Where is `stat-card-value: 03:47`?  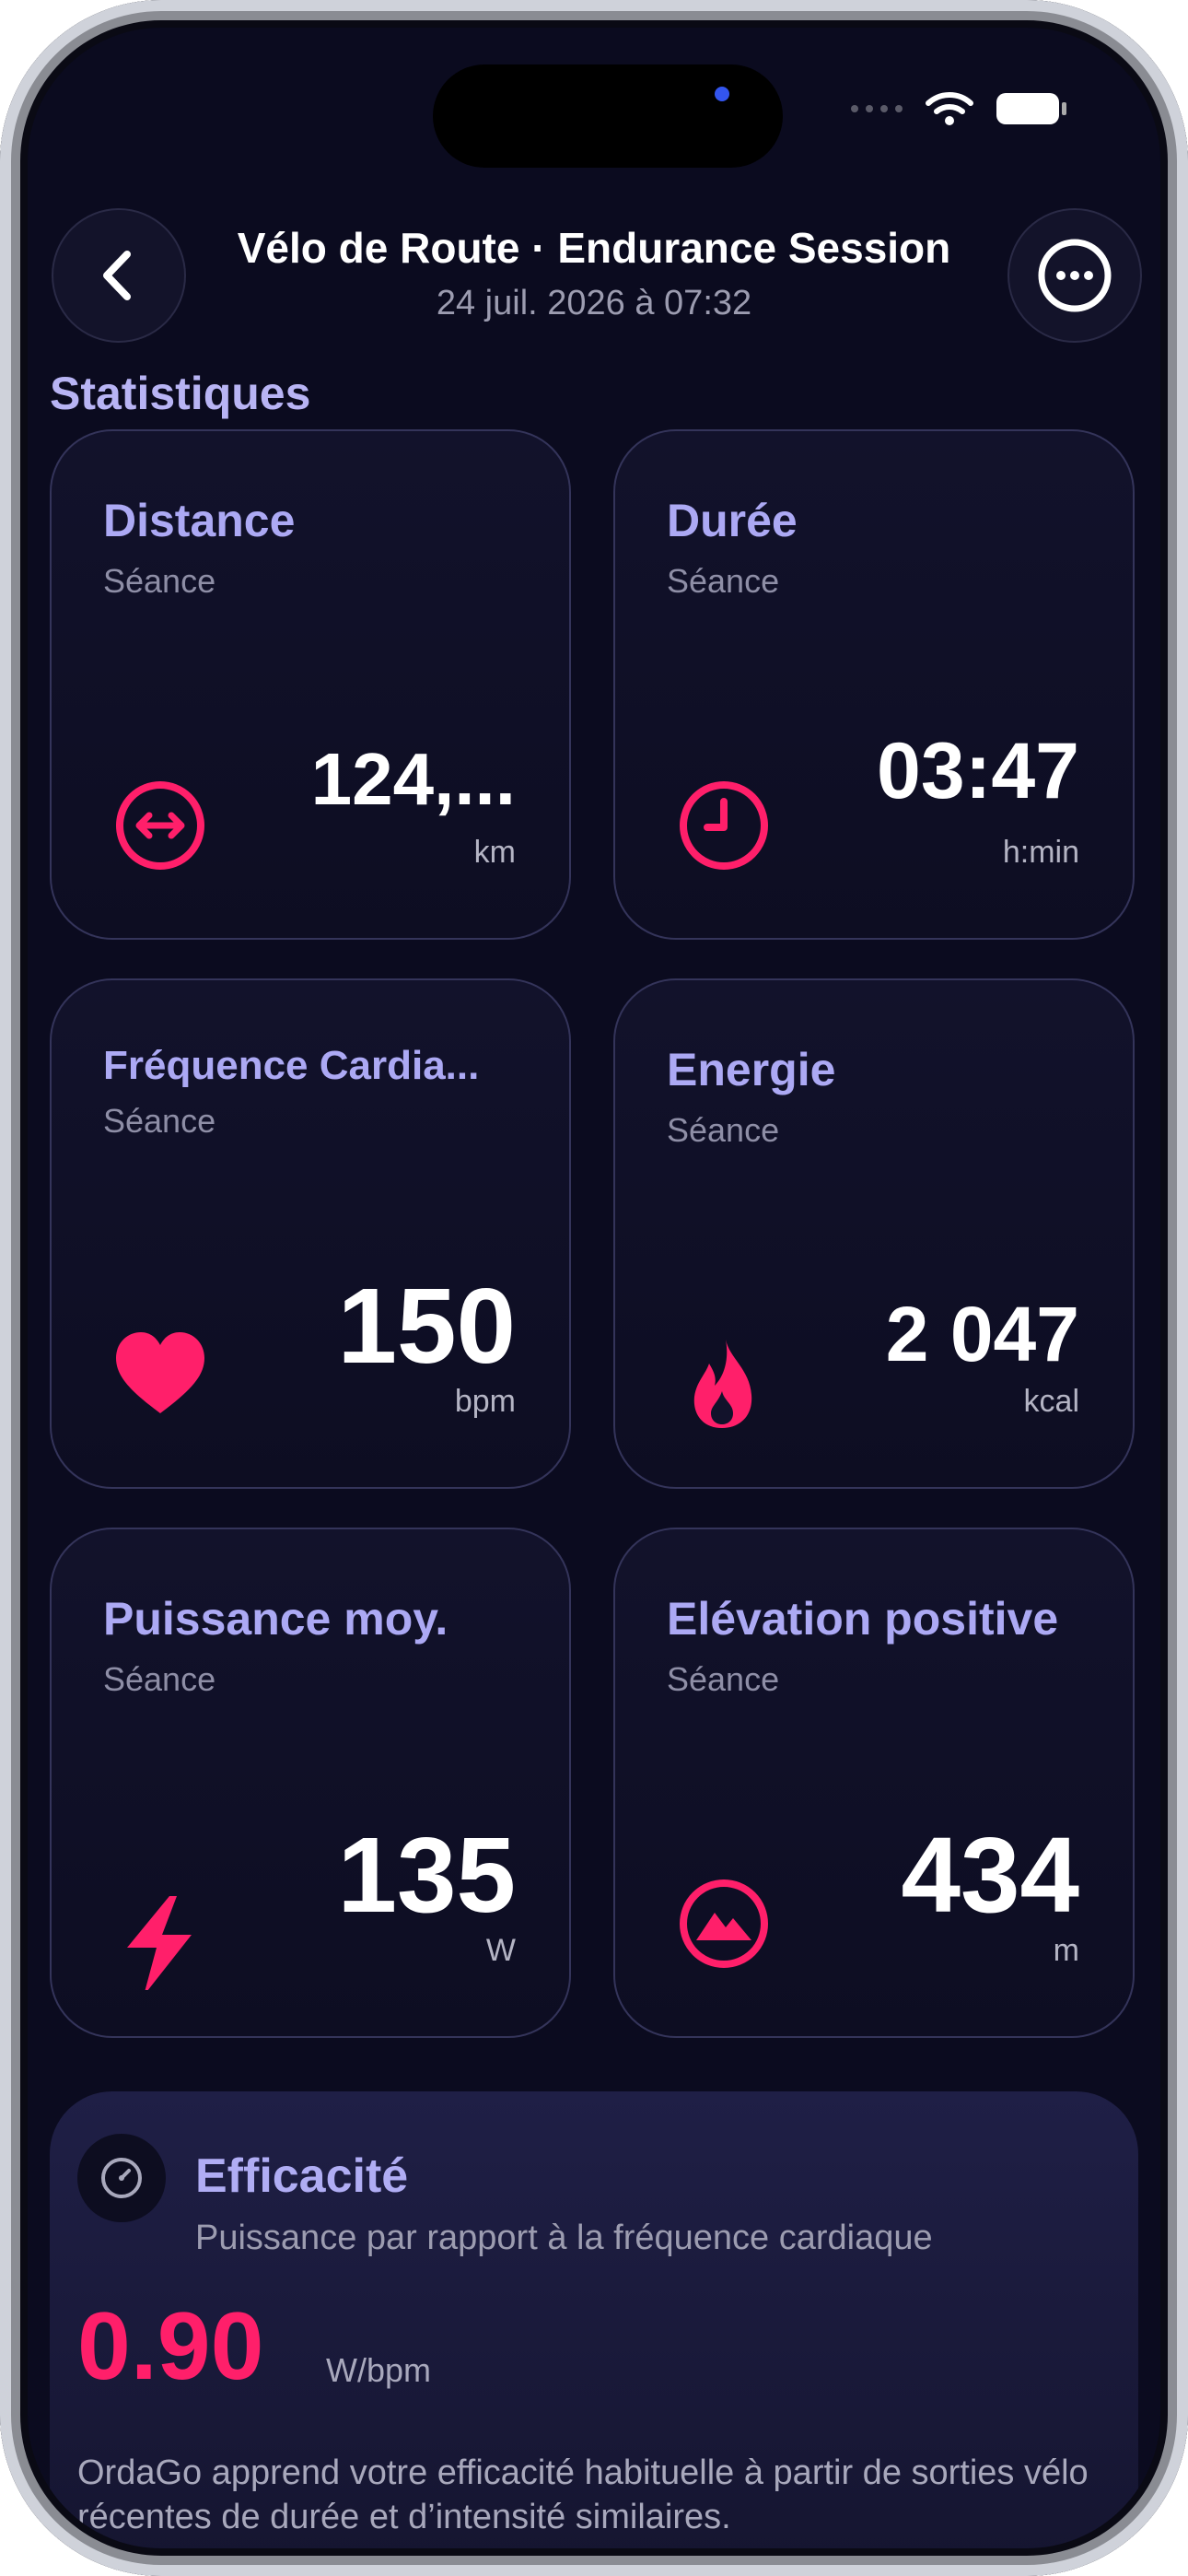 stat-card-value: 03:47 is located at coordinates (978, 771).